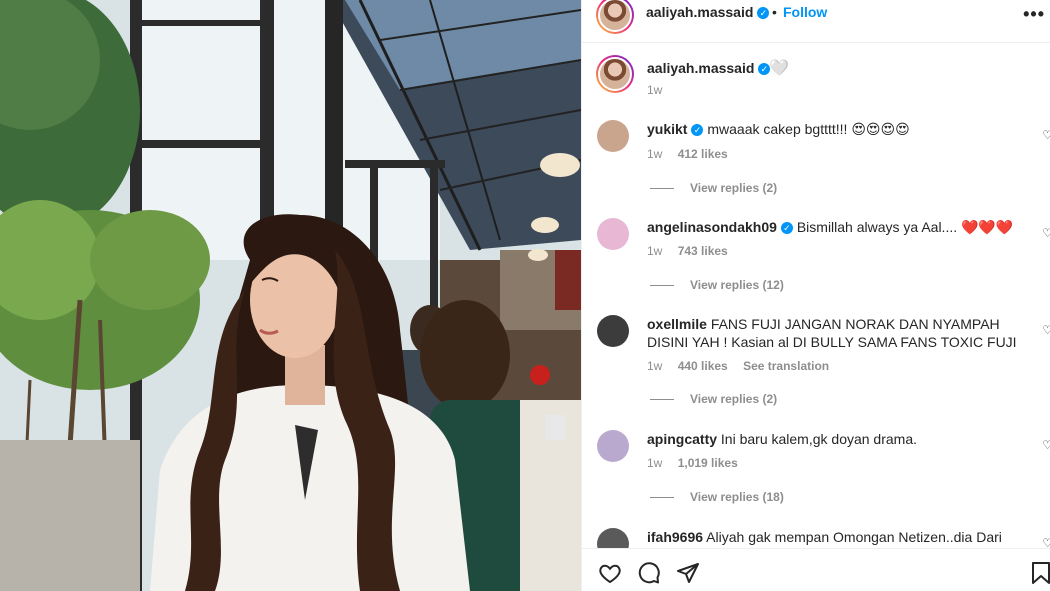 This screenshot has width=1050, height=591. I want to click on comment-meta: 1w 1,019 likes, so click(698, 463).